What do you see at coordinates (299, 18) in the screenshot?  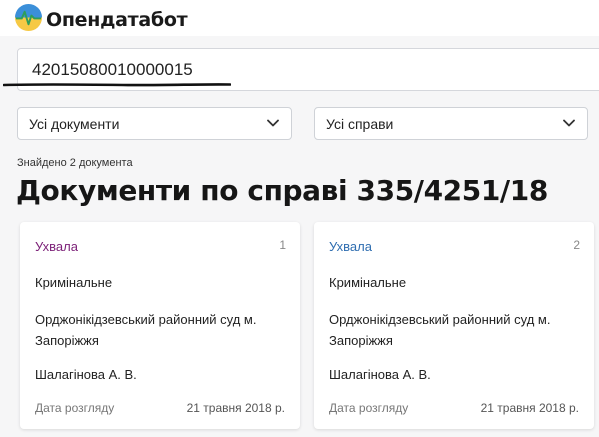 I see `top-header: Опендатабот` at bounding box center [299, 18].